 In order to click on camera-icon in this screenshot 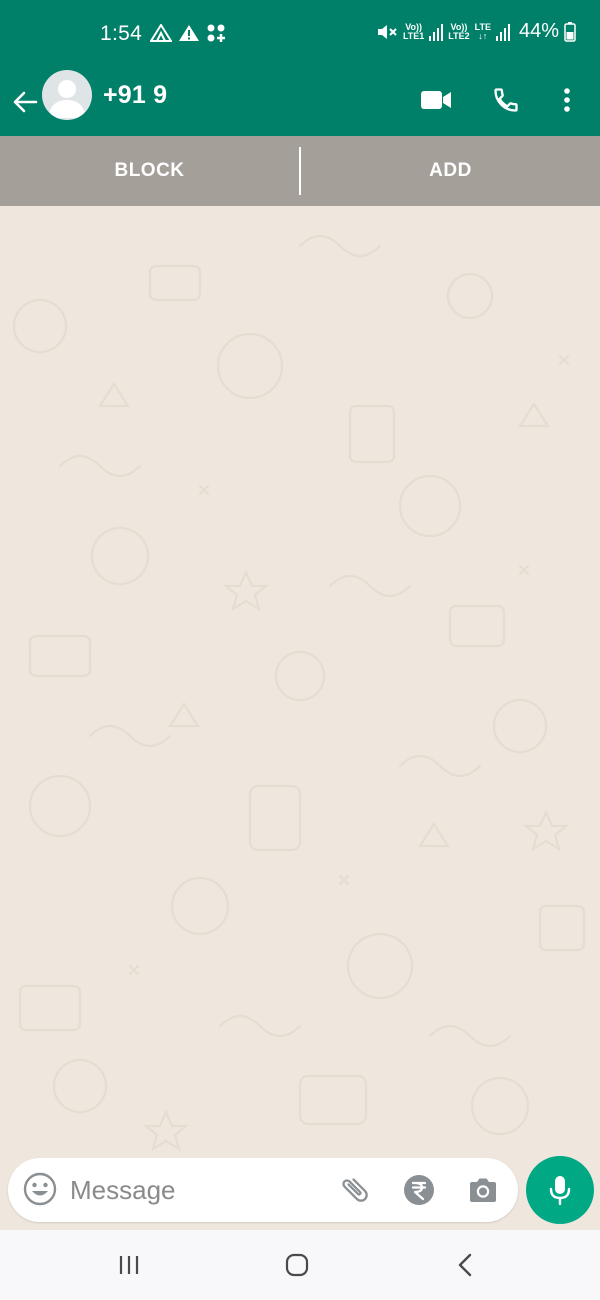, I will do `click(483, 1190)`.